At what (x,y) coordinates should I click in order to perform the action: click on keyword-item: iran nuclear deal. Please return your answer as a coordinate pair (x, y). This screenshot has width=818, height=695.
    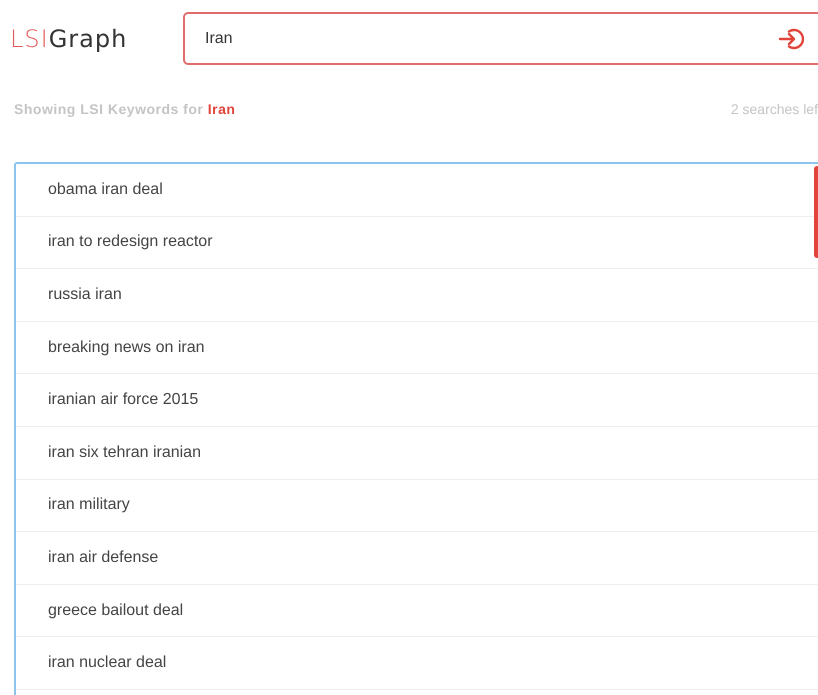
    Looking at the image, I should click on (107, 663).